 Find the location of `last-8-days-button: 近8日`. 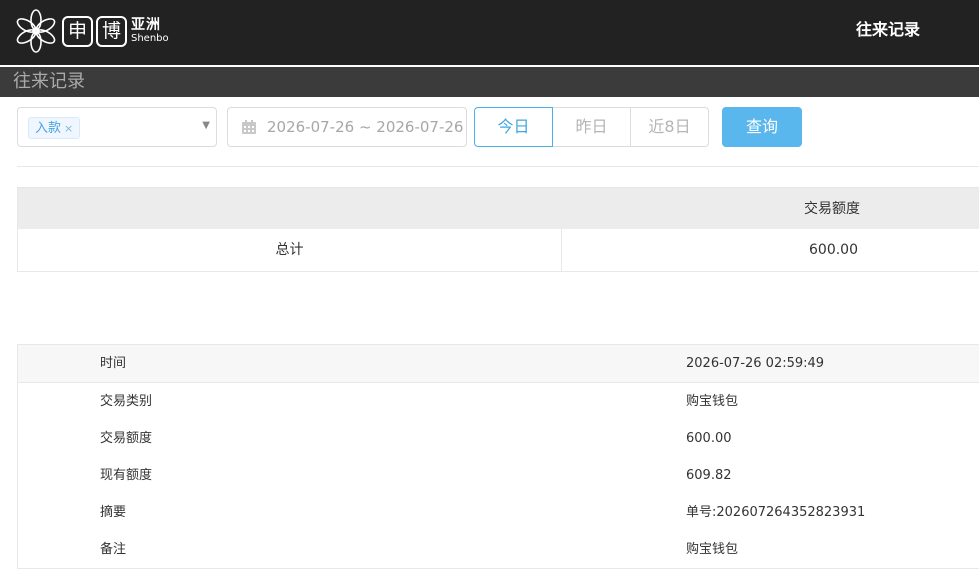

last-8-days-button: 近8日 is located at coordinates (669, 127).